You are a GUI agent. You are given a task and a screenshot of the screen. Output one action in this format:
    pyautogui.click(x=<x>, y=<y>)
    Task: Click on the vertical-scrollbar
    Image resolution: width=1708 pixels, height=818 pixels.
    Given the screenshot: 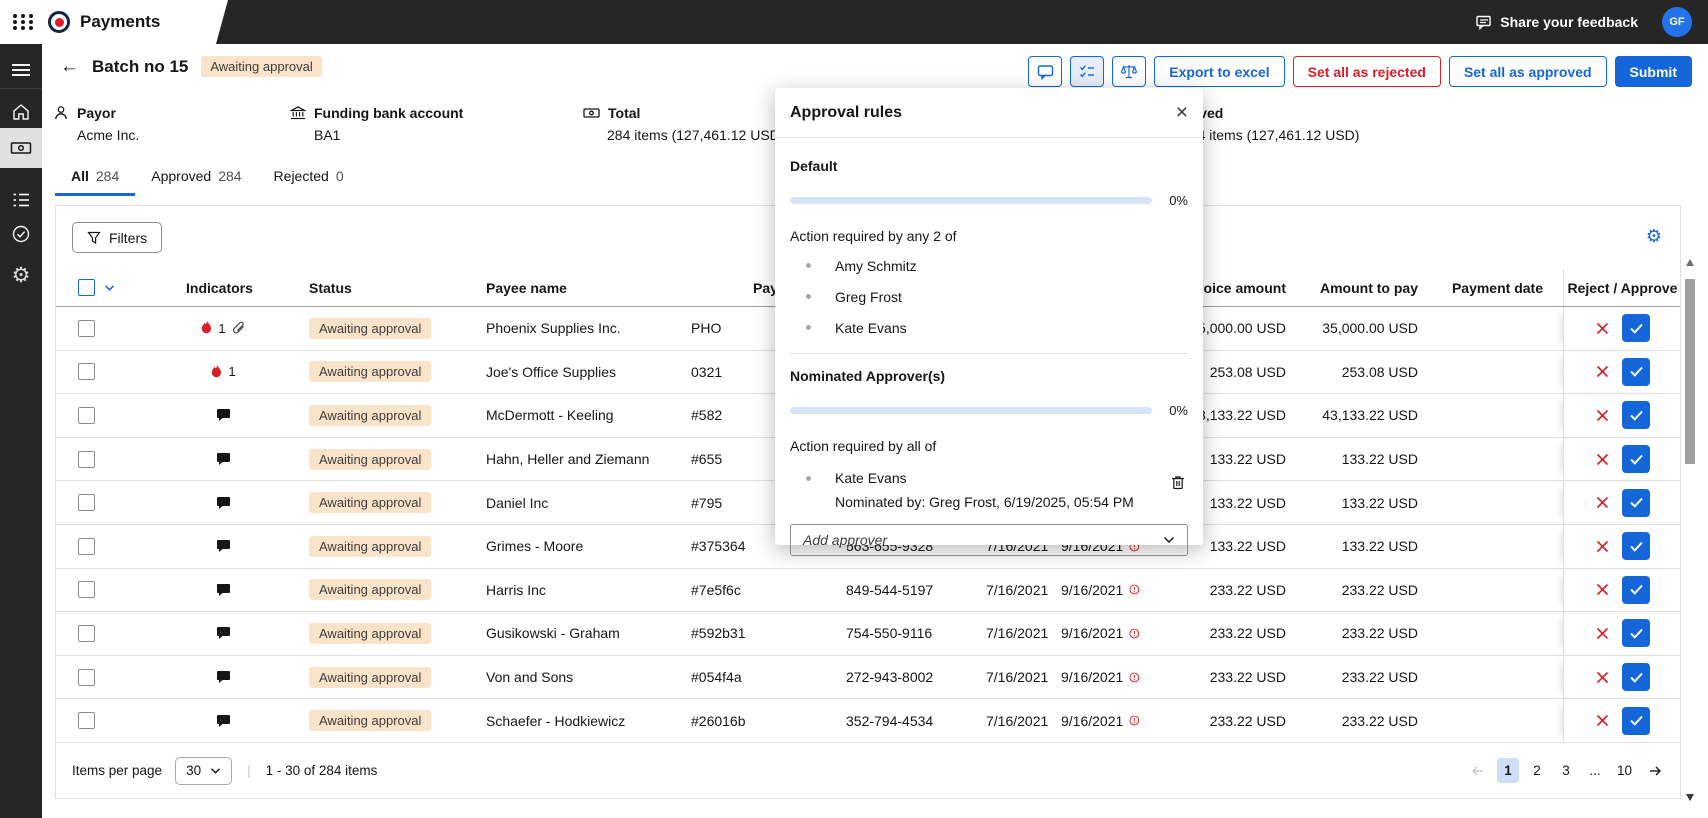 What is the action you would take?
    pyautogui.click(x=1690, y=533)
    